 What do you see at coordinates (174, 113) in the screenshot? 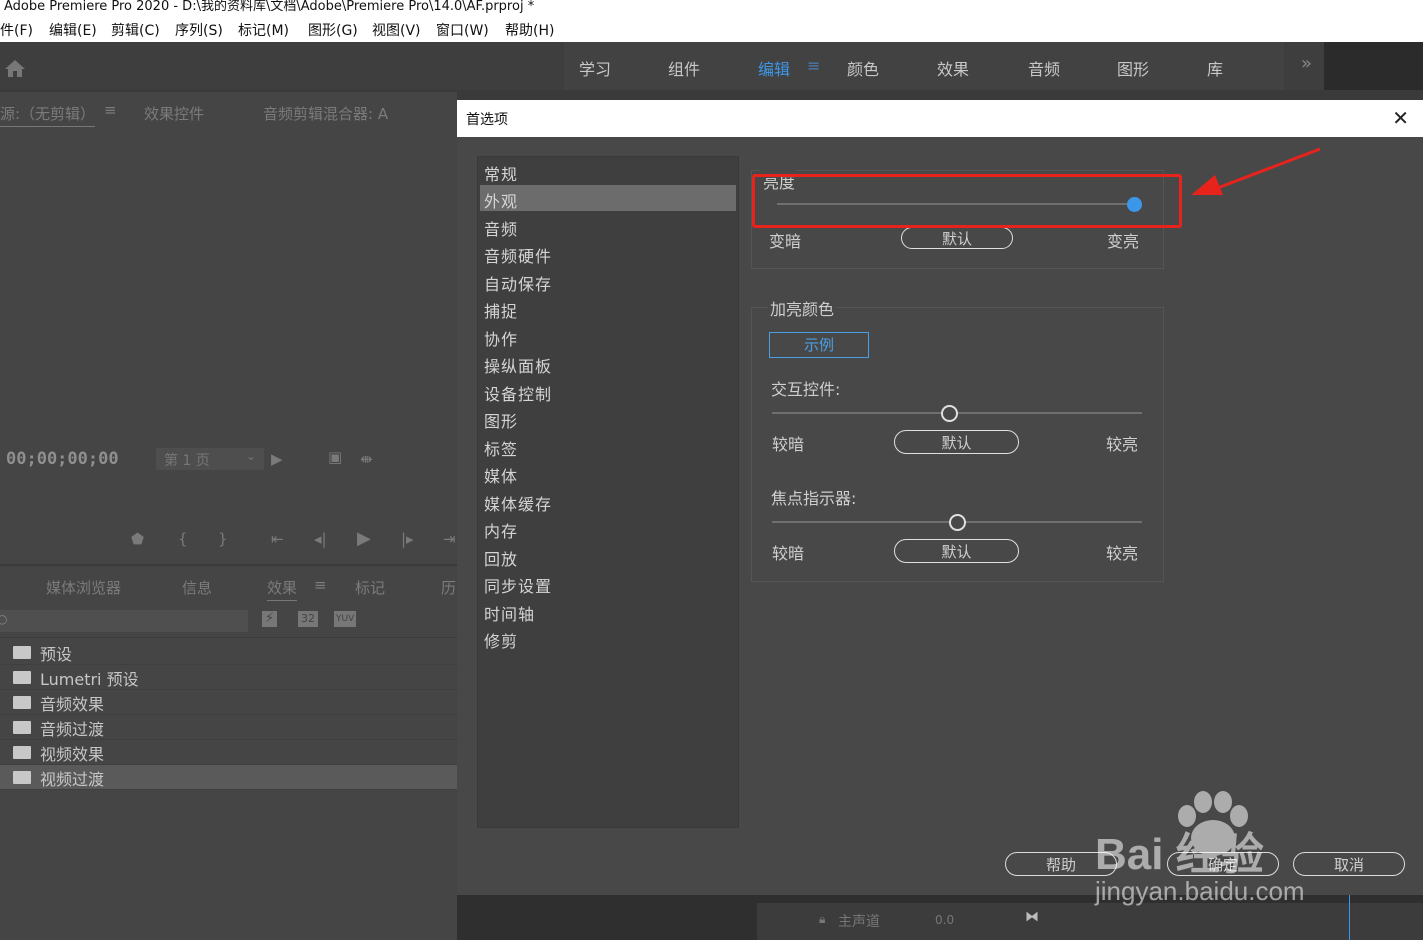
I see `tab-effect-controls: 效果控件` at bounding box center [174, 113].